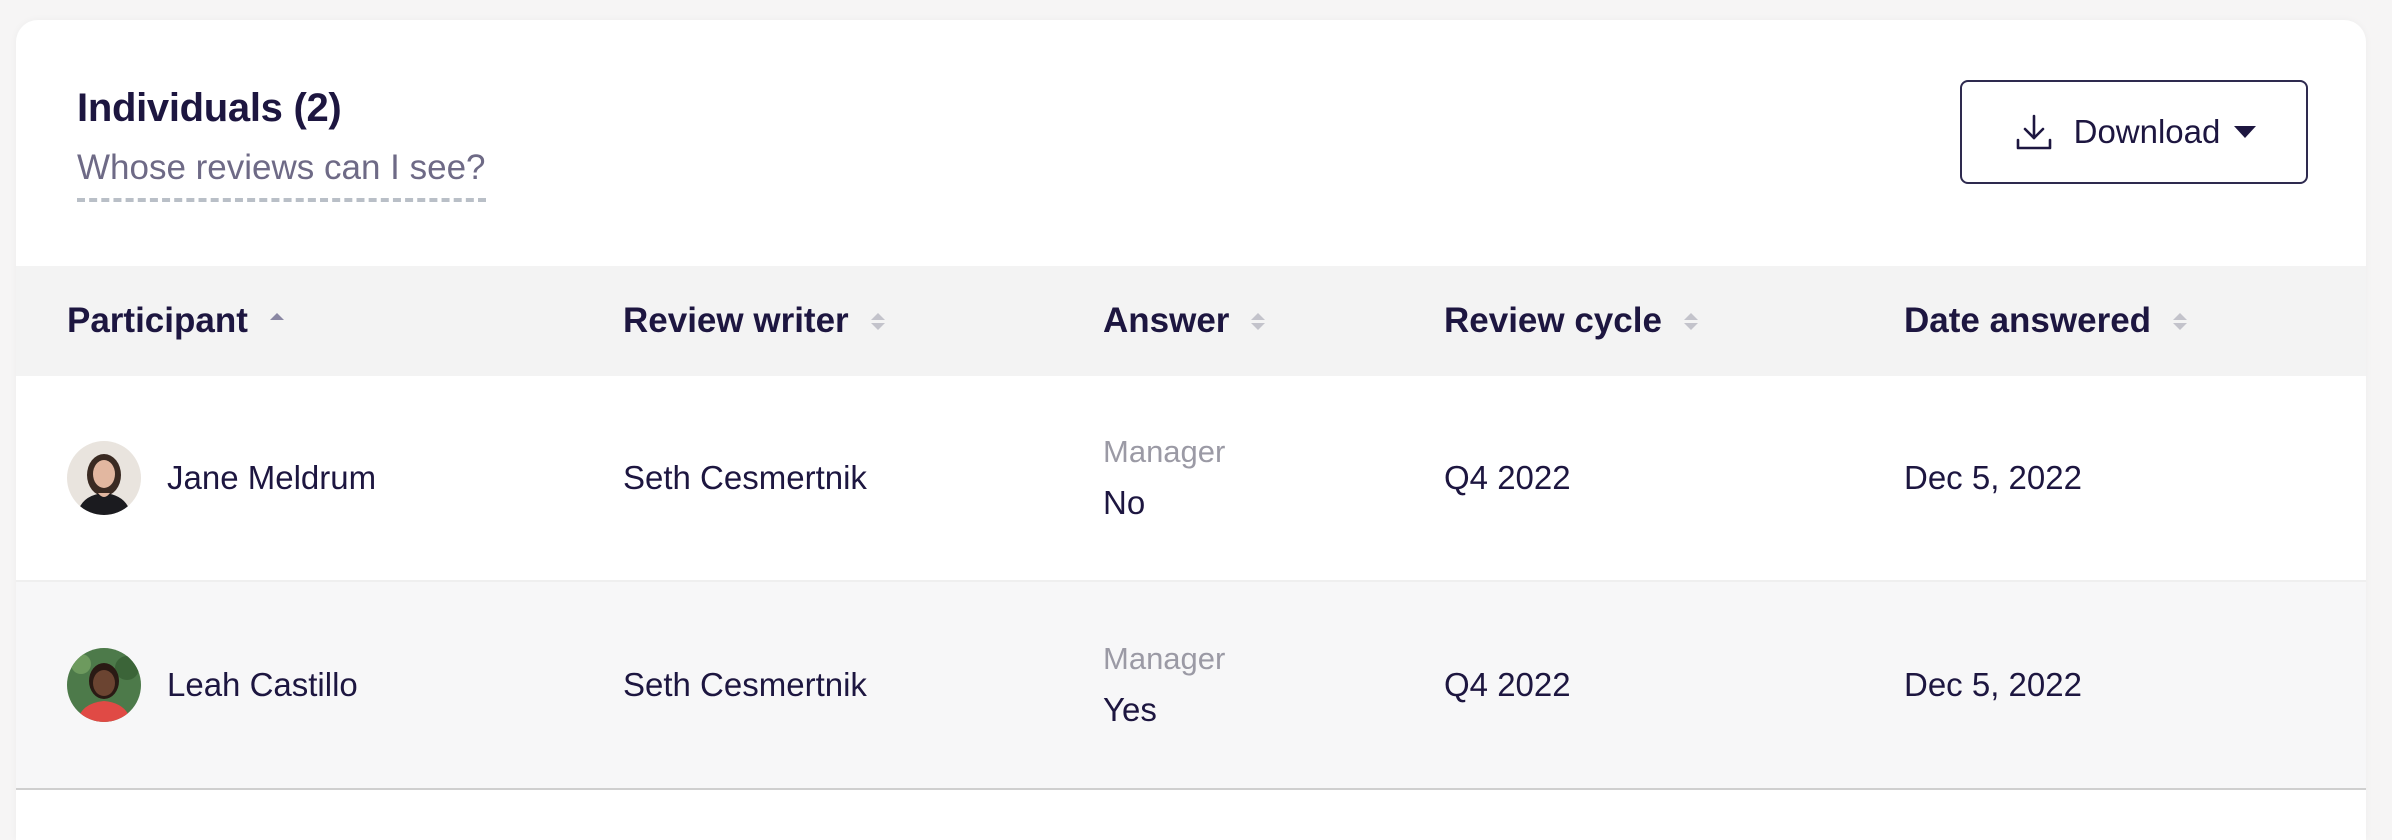 The image size is (2392, 840). What do you see at coordinates (157, 320) in the screenshot?
I see `column-header-label: Participant` at bounding box center [157, 320].